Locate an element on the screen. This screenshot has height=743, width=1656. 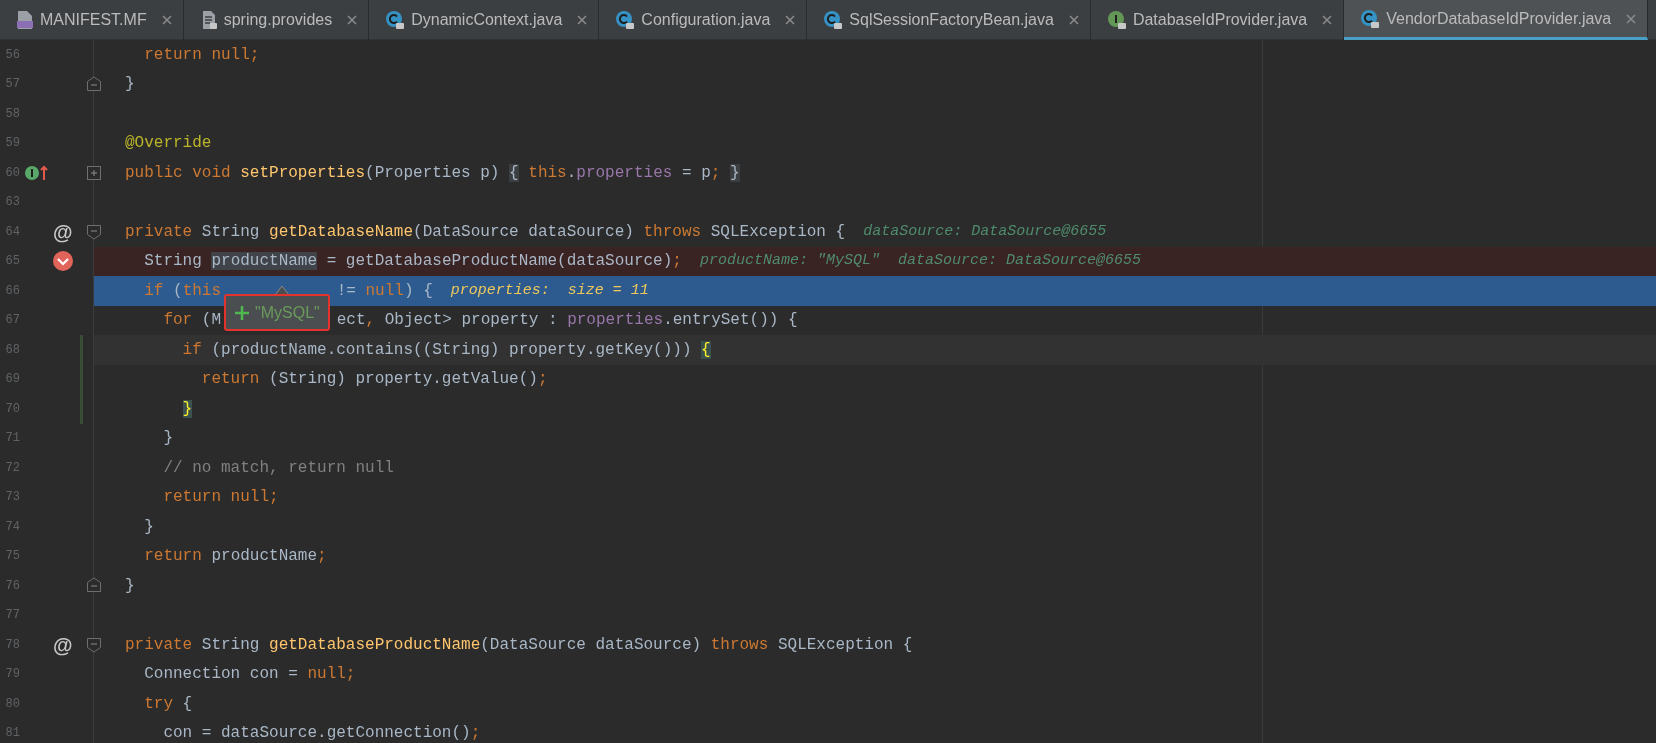
editor-tab: Configuration.java is located at coordinates (703, 20).